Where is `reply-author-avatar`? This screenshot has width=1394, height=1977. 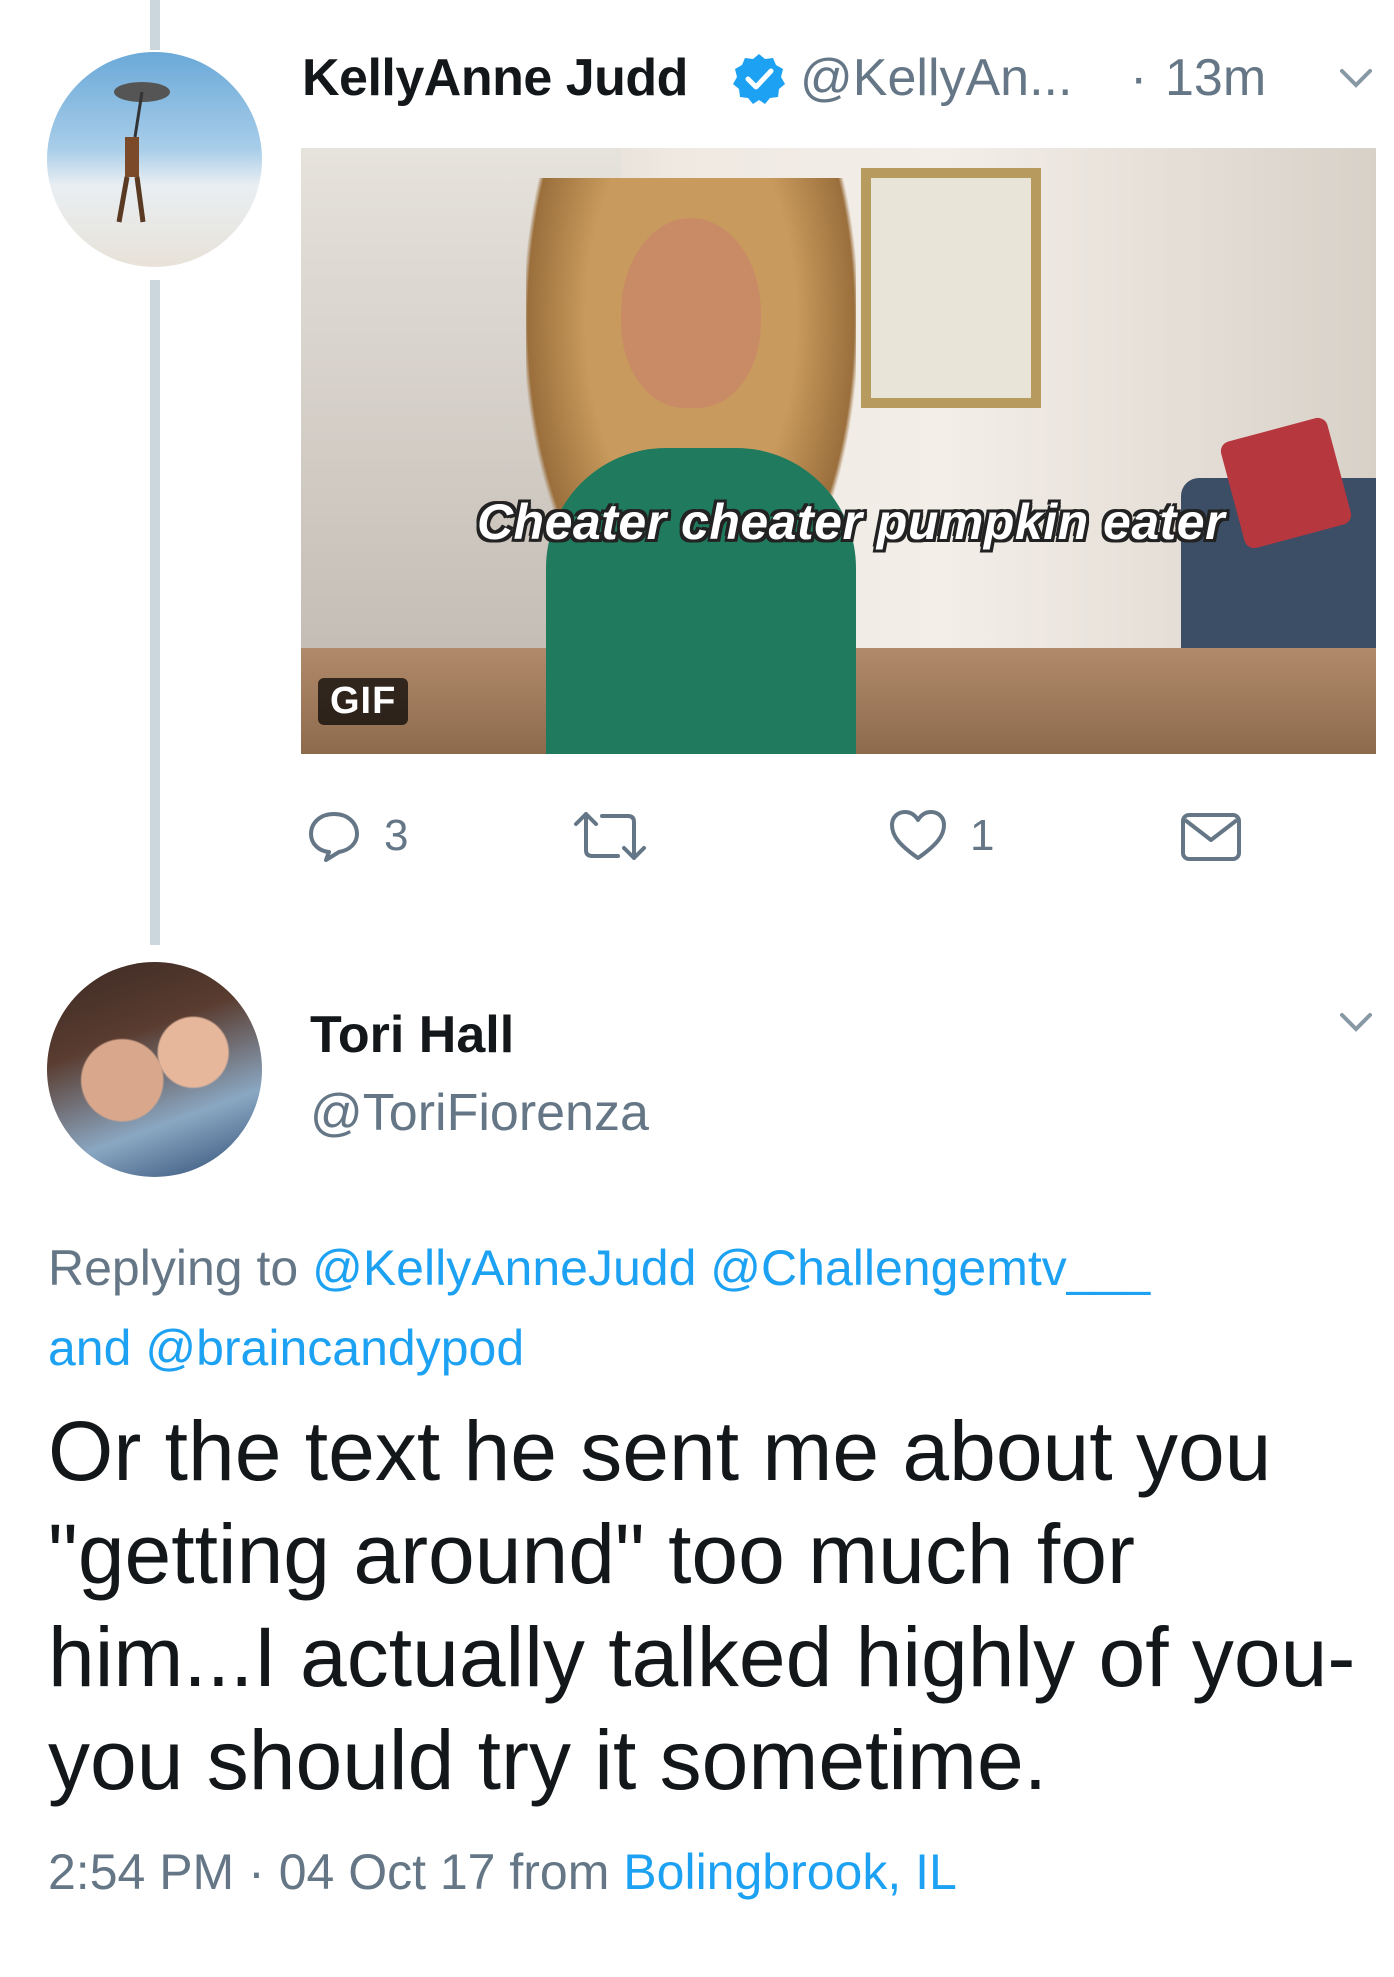
reply-author-avatar is located at coordinates (154, 1069).